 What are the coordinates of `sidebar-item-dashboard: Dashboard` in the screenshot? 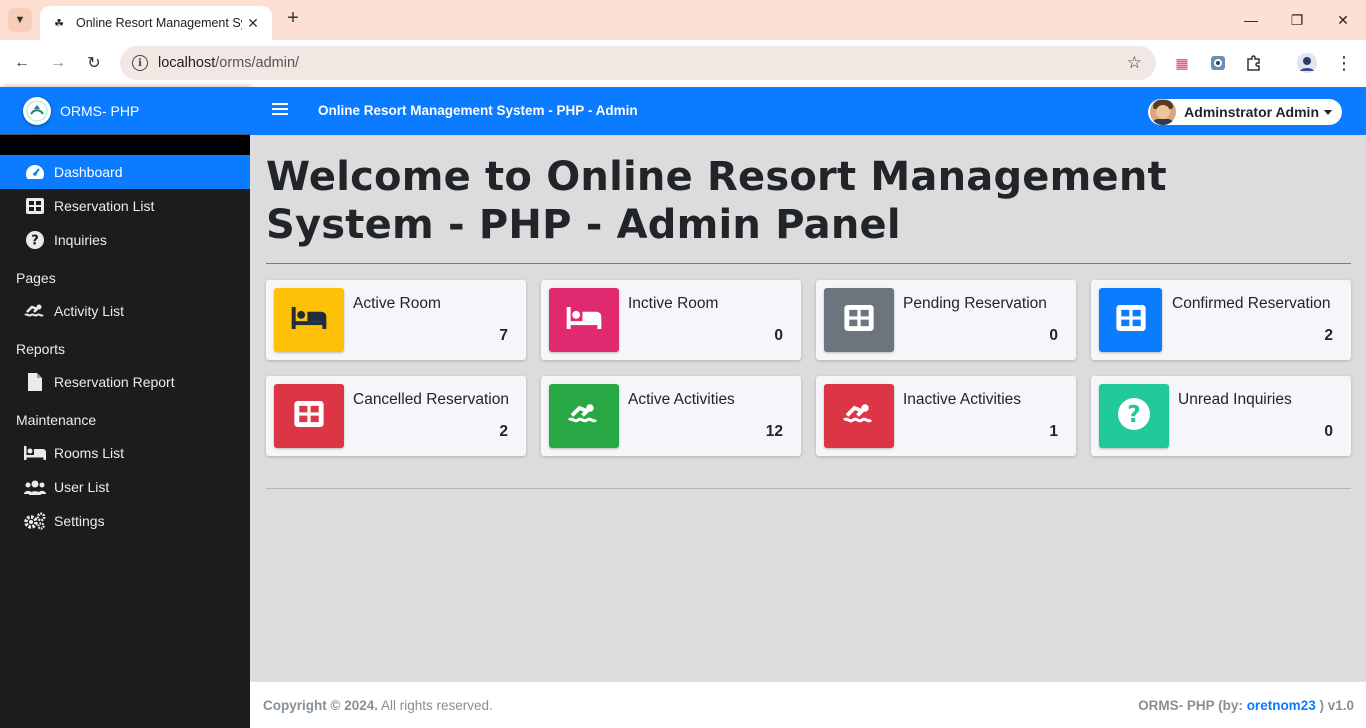 It's located at (125, 172).